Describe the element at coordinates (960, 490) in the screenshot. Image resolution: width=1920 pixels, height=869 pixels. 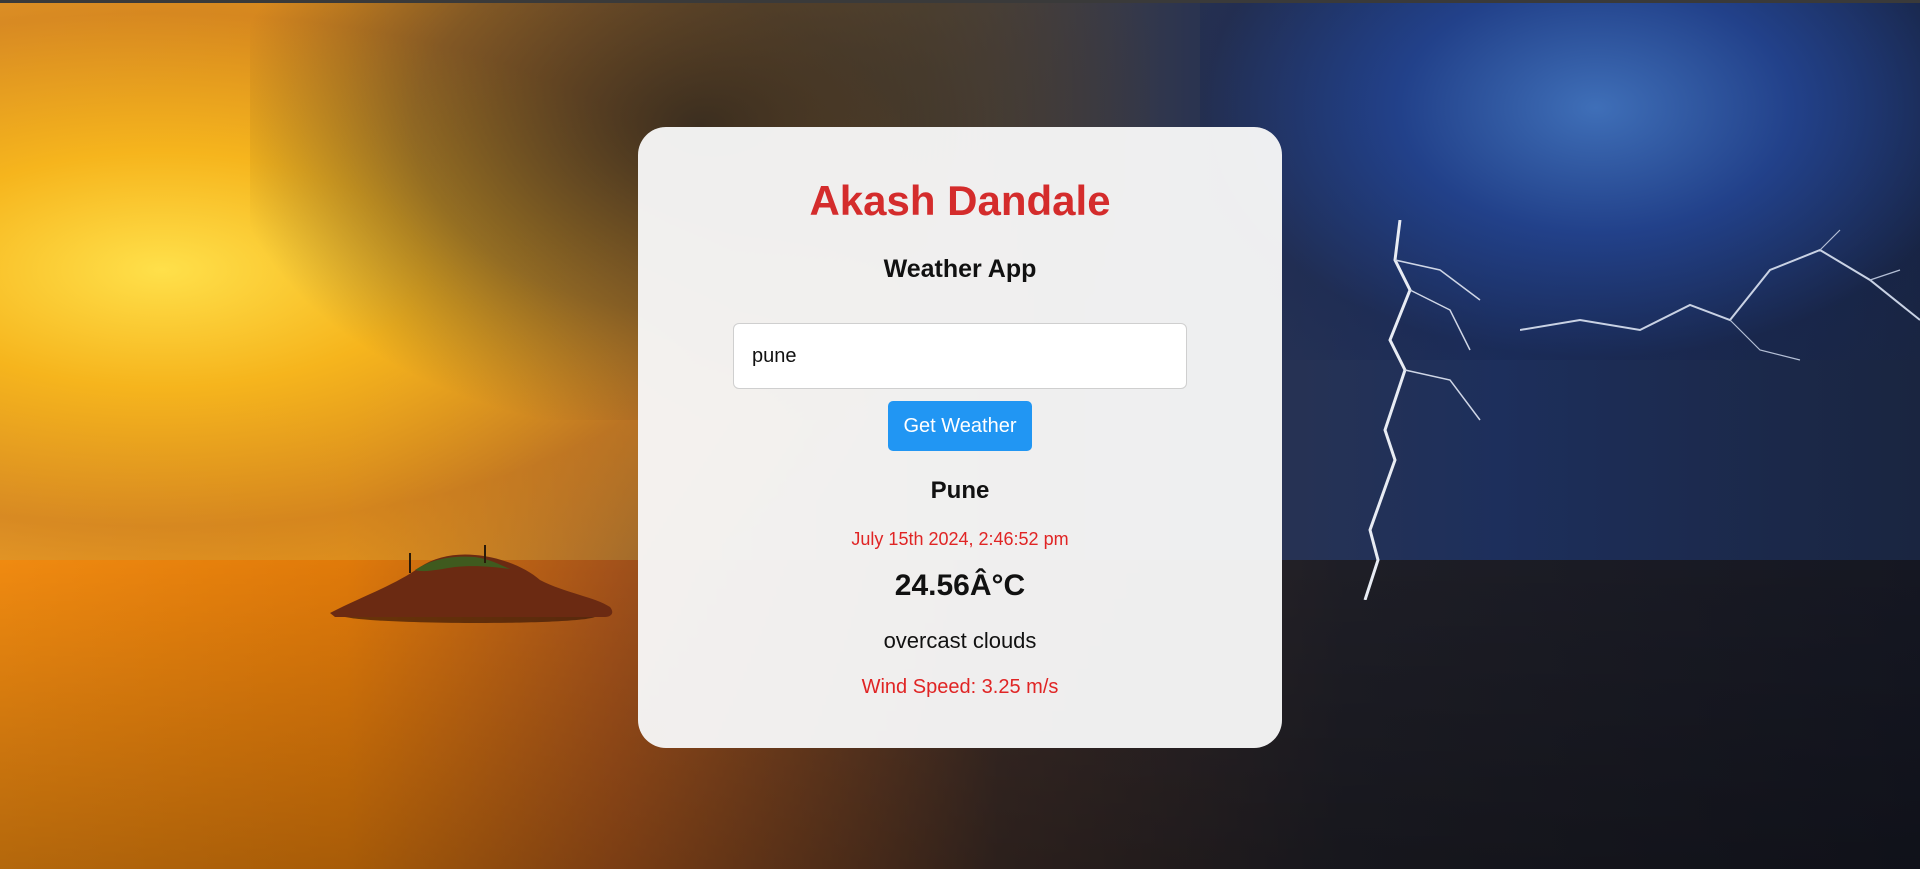
I see `city-name: Pune` at that location.